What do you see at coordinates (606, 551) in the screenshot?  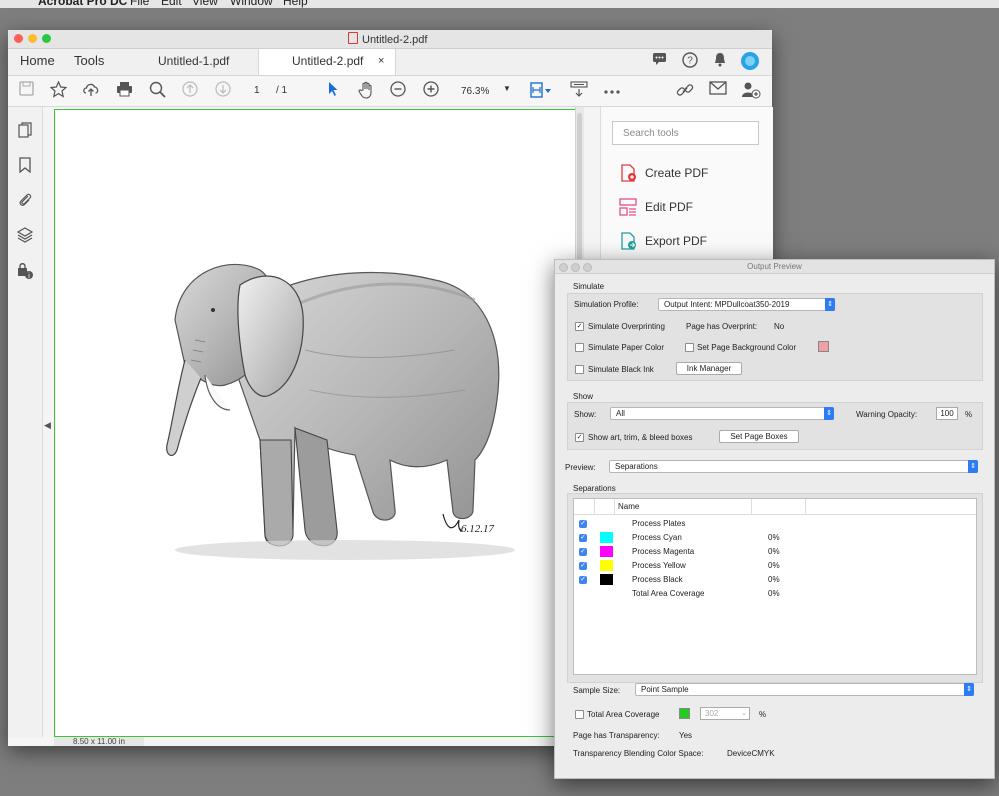 I see `magenta-swatch` at bounding box center [606, 551].